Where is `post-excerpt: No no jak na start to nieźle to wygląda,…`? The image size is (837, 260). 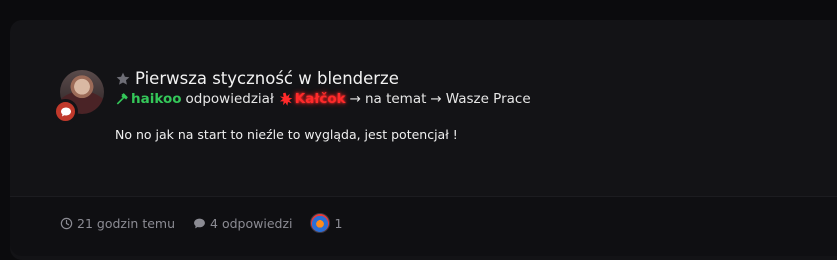
post-excerpt: No no jak na start to nieźle to wygląda,… is located at coordinates (286, 134).